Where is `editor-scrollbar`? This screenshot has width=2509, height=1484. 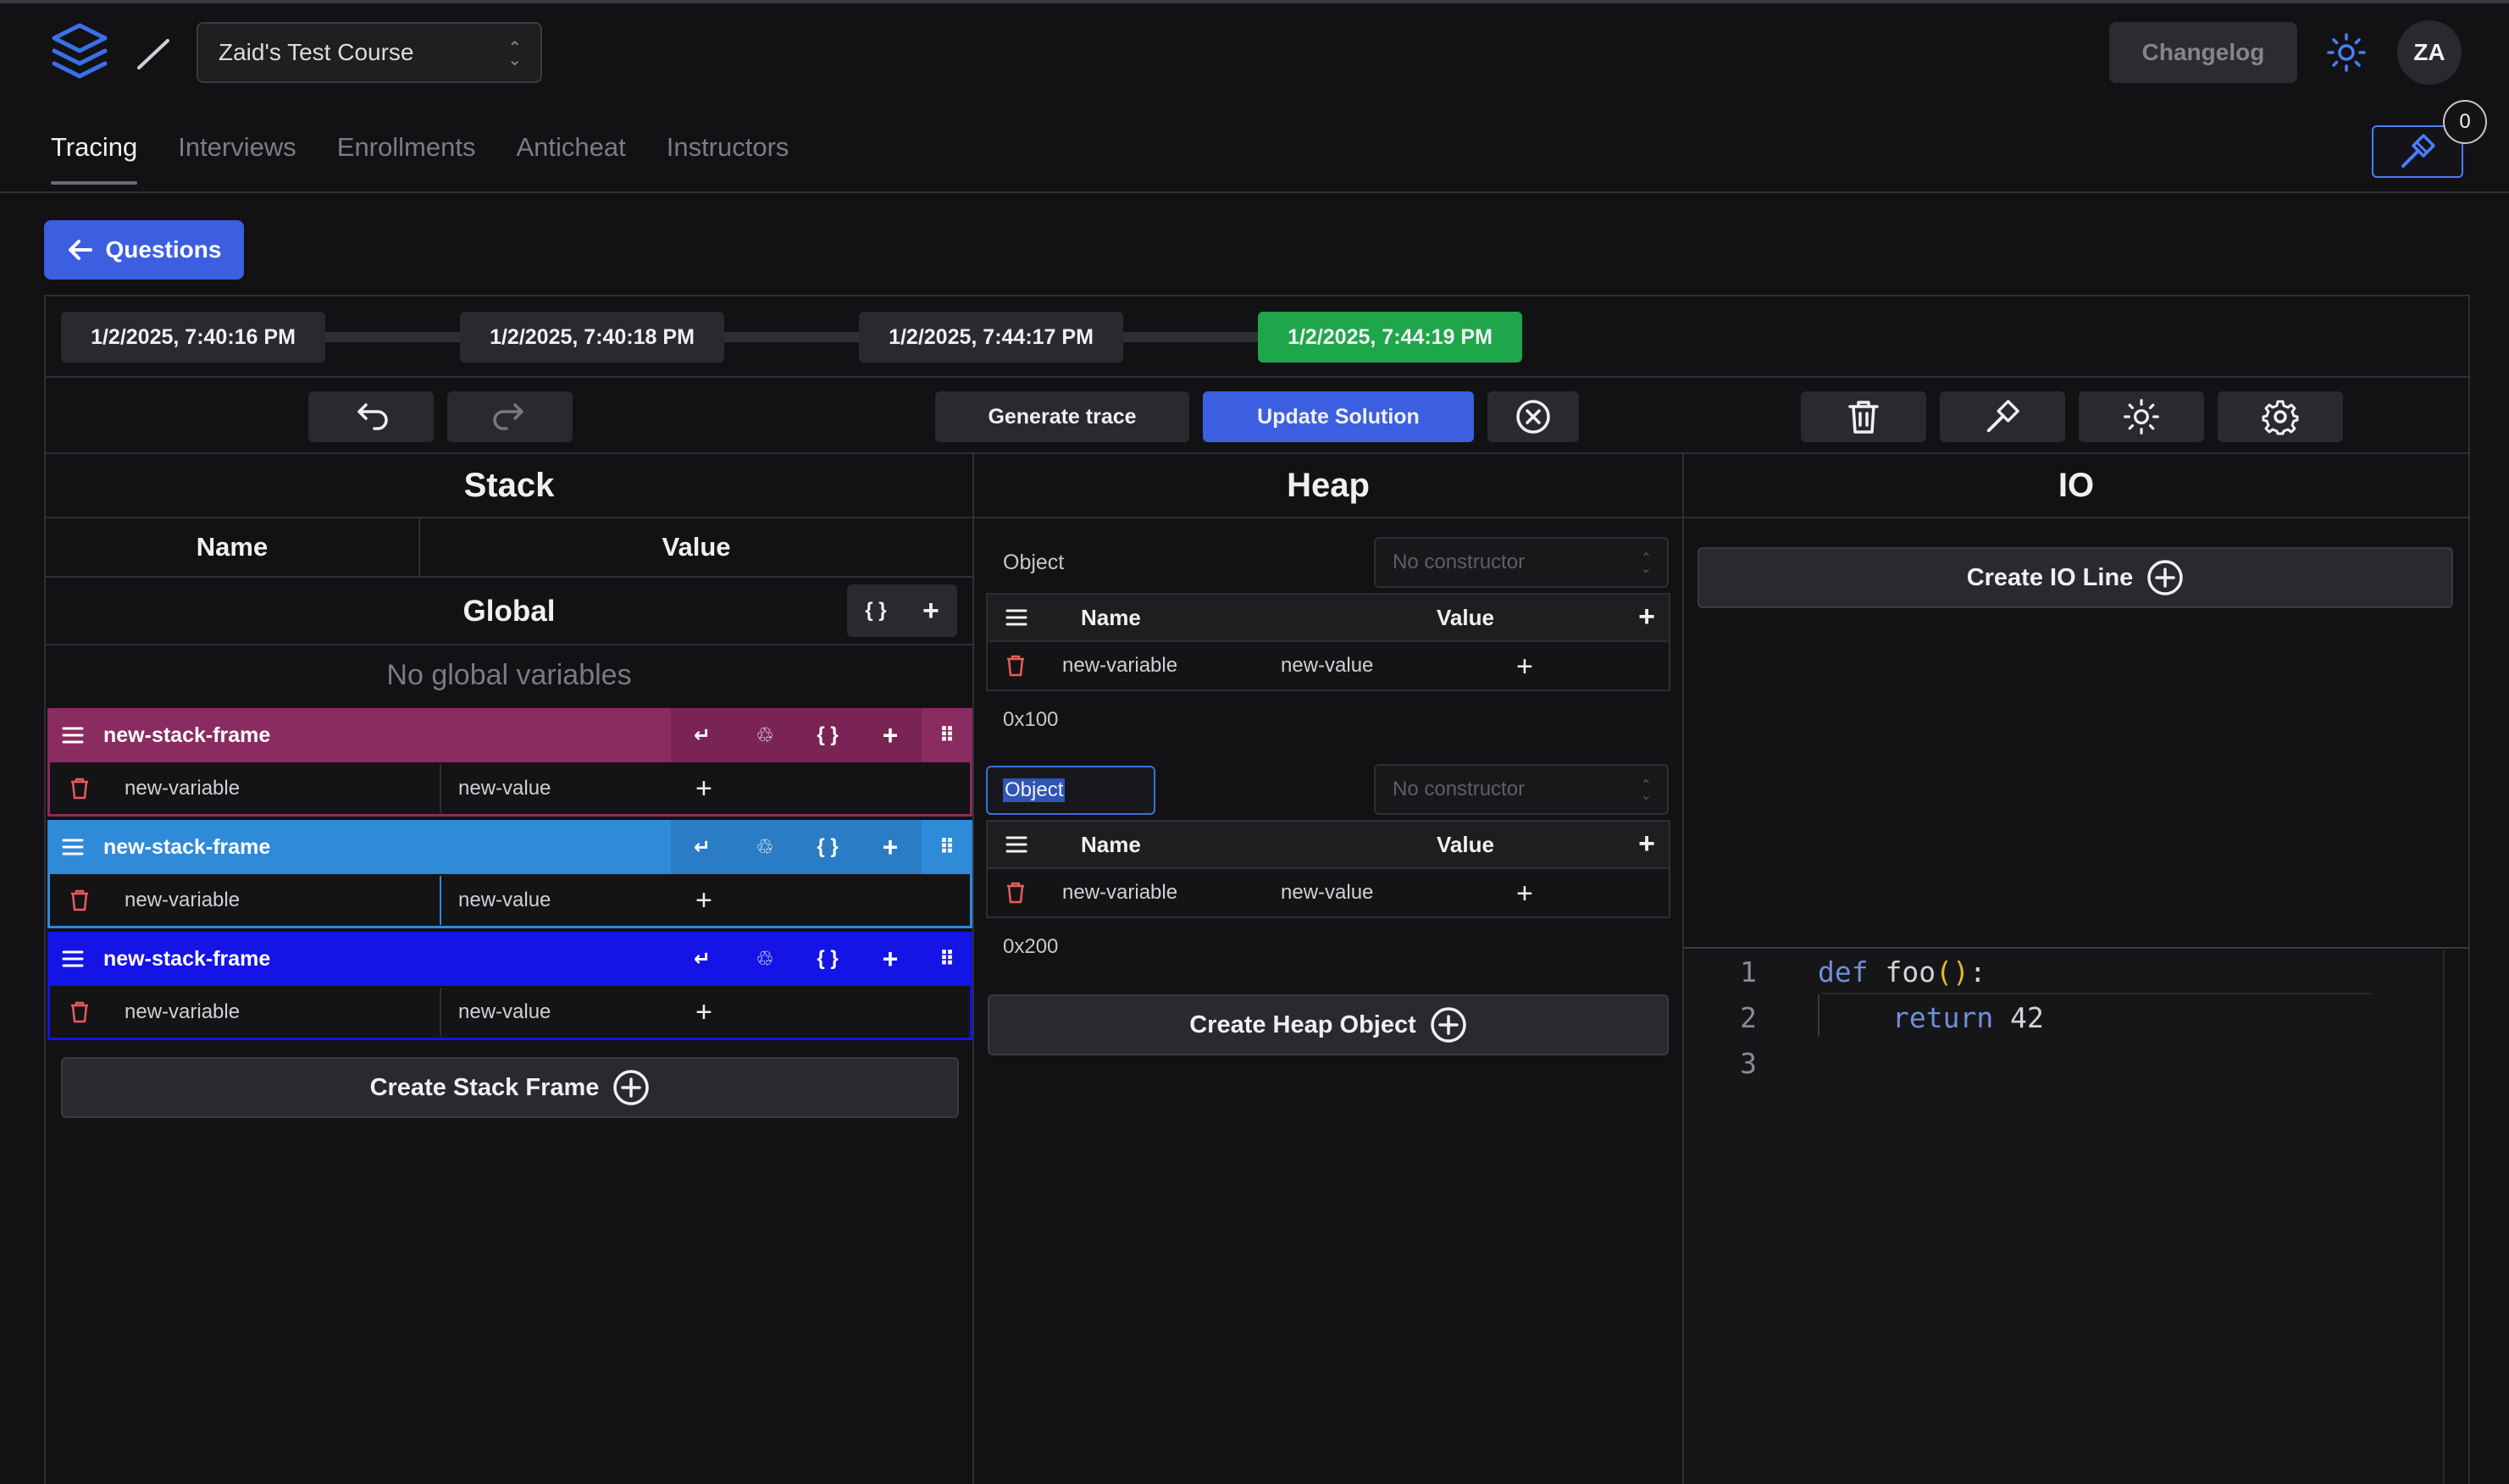
editor-scrollbar is located at coordinates (2444, 1217).